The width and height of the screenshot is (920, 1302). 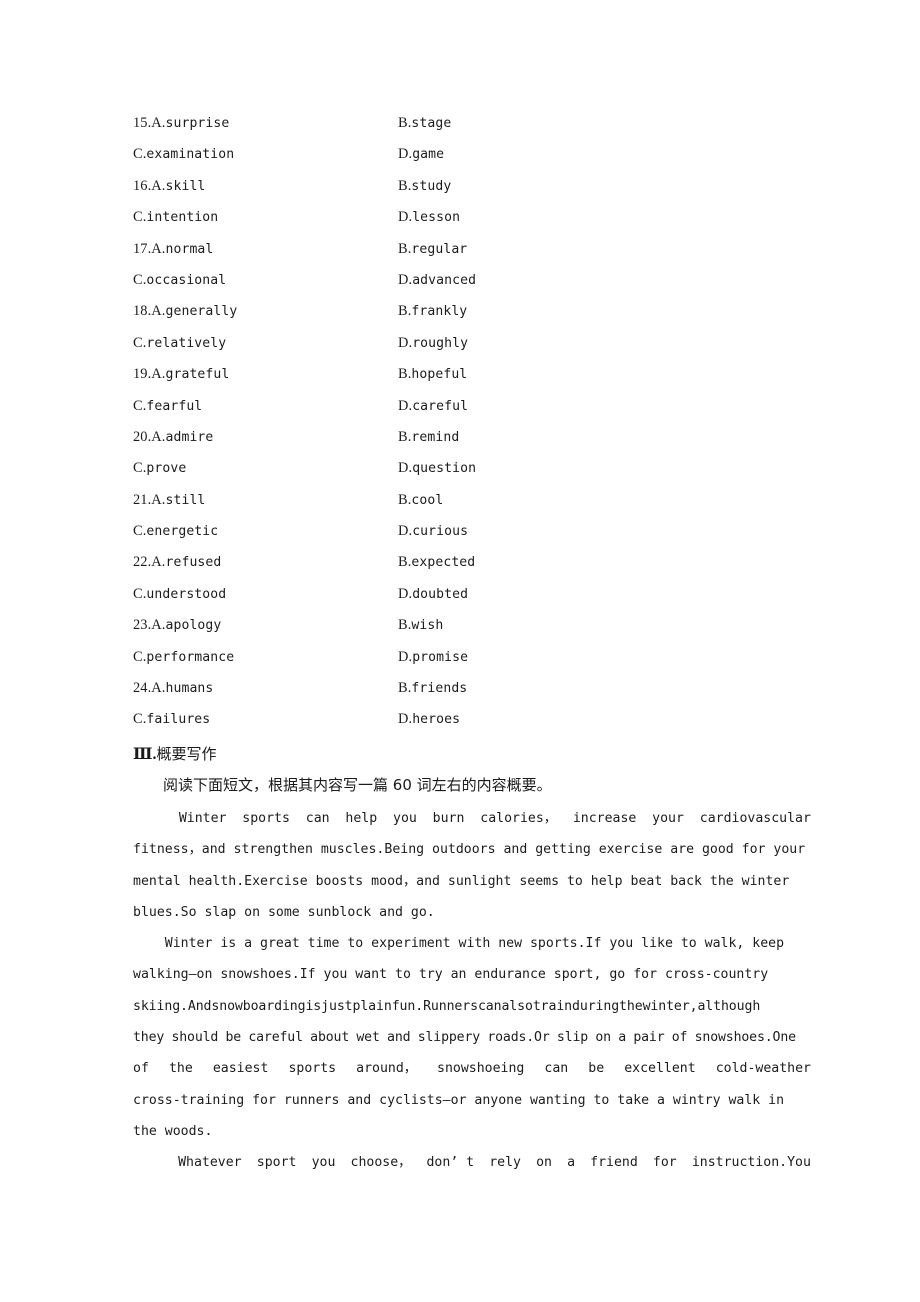 I want to click on option-text: careful, so click(x=440, y=406).